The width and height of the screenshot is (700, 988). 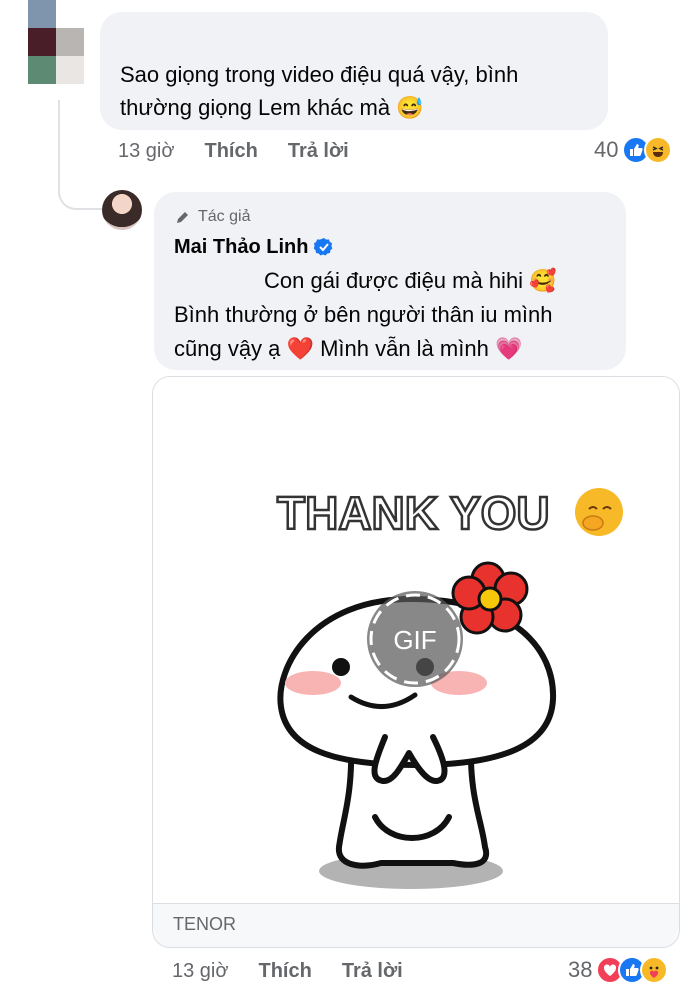 I want to click on author-avatar, so click(x=122, y=210).